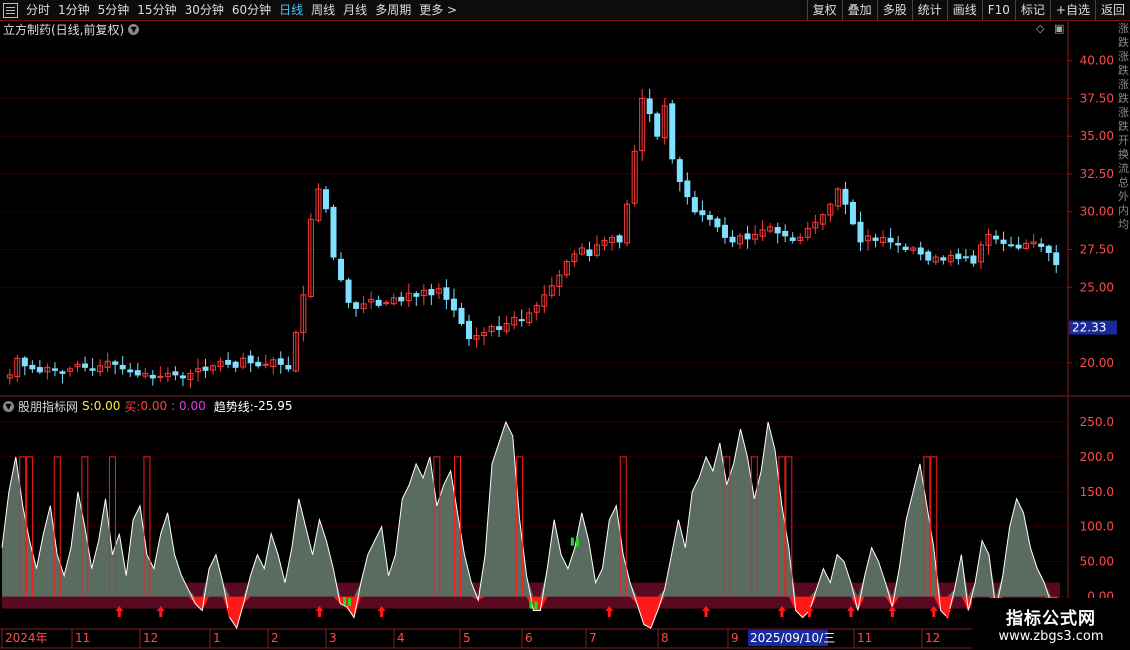 The width and height of the screenshot is (1130, 650). Describe the element at coordinates (1124, 232) in the screenshot. I see `side-info-column: 涨跌涨跌涨跌涨跌开换流总外内均` at that location.